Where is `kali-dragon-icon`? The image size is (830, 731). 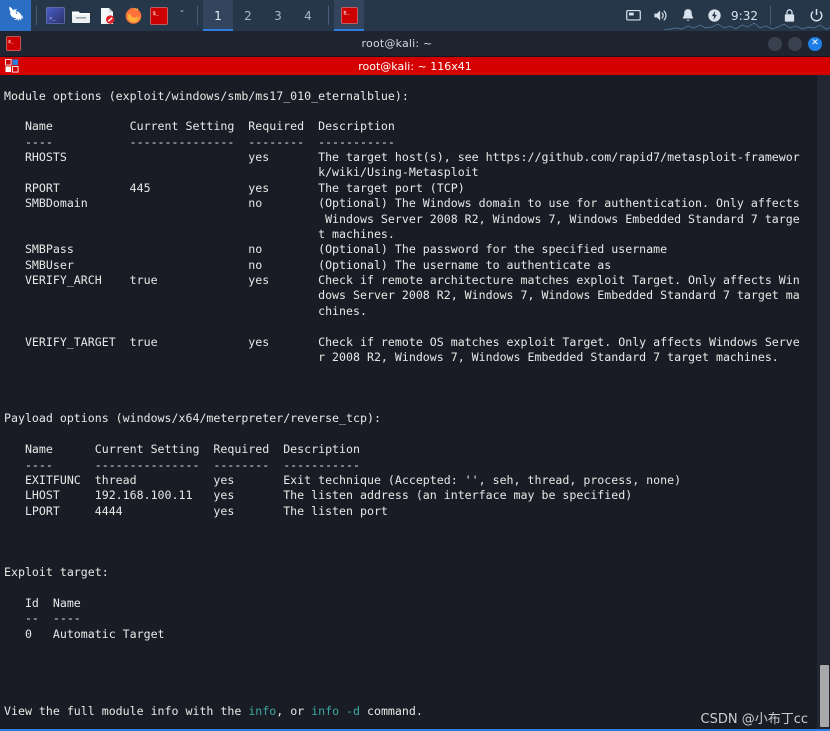 kali-dragon-icon is located at coordinates (16, 16).